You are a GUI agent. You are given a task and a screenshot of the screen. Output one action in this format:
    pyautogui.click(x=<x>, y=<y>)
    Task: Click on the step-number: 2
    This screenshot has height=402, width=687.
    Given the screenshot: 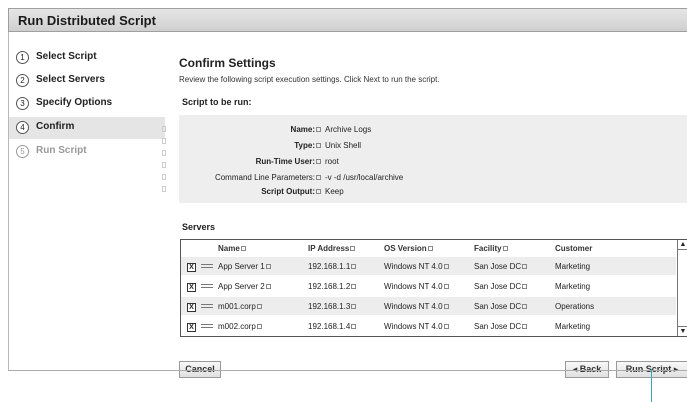 What is the action you would take?
    pyautogui.click(x=22, y=80)
    